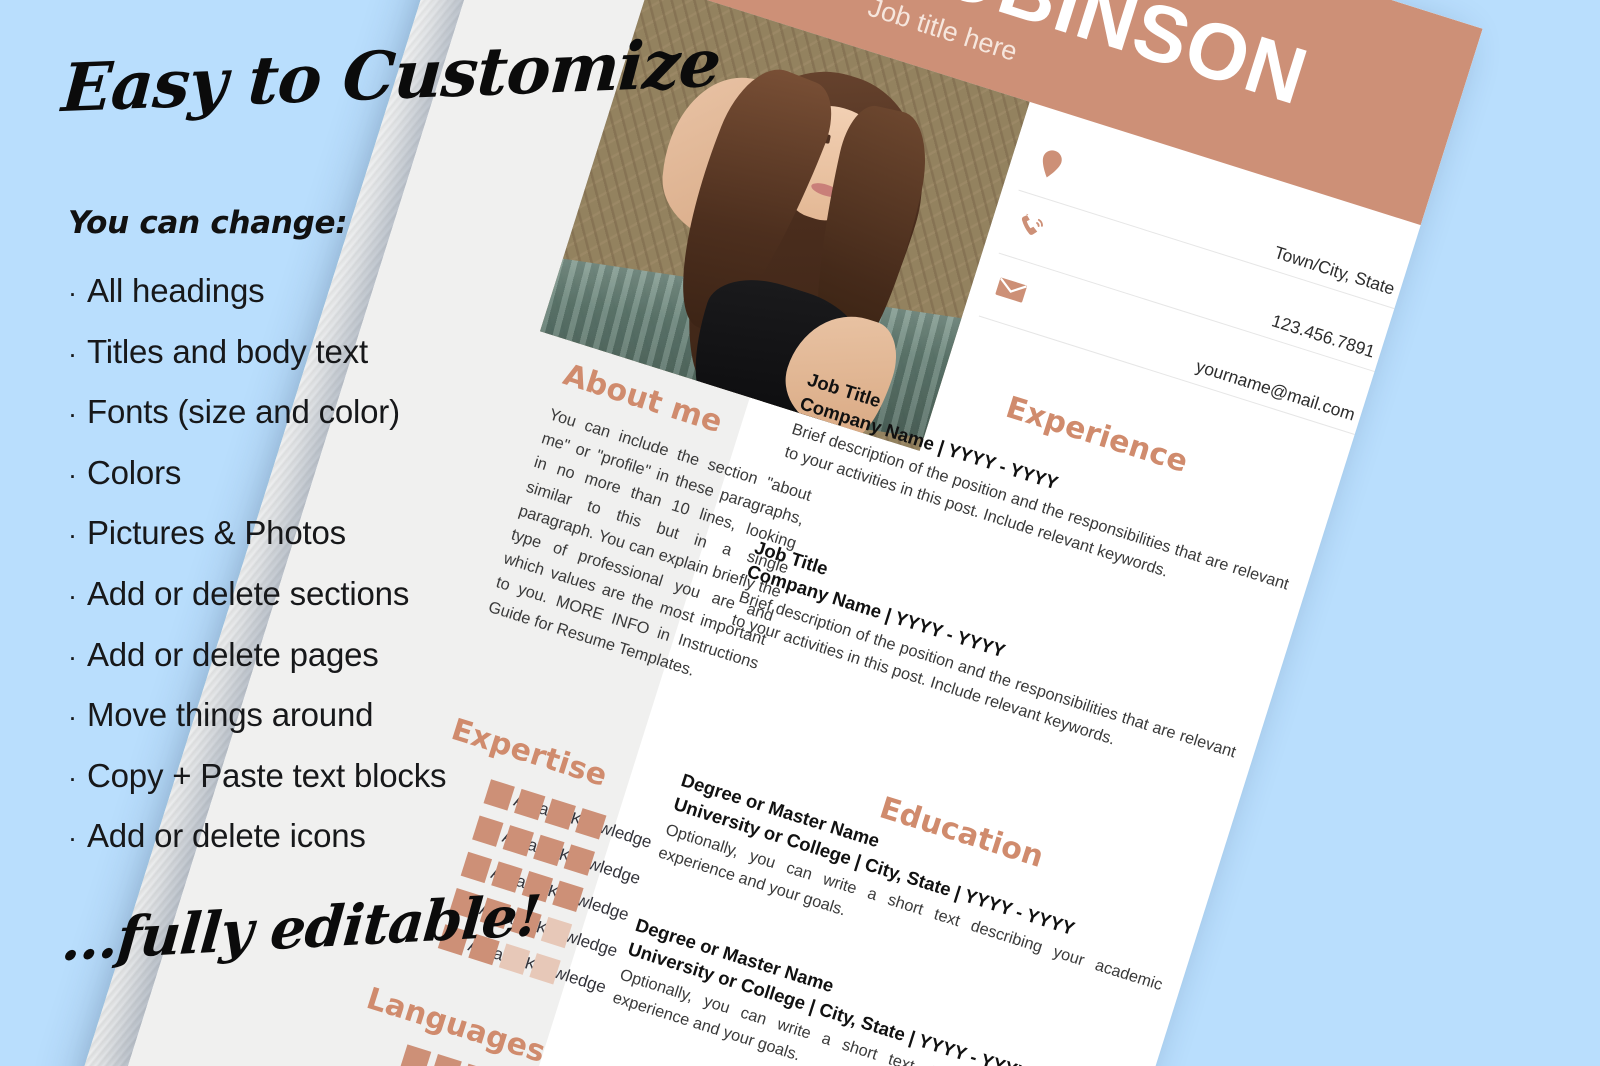  What do you see at coordinates (248, 593) in the screenshot?
I see `list-item-label: Add or delete sections` at bounding box center [248, 593].